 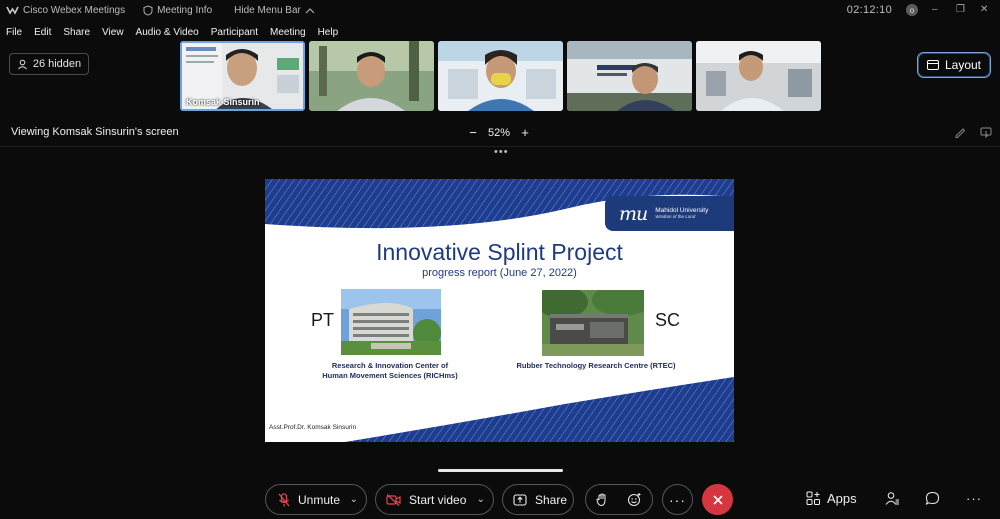 What do you see at coordinates (185, 10) in the screenshot?
I see `meeting-info-label: Meeting Info` at bounding box center [185, 10].